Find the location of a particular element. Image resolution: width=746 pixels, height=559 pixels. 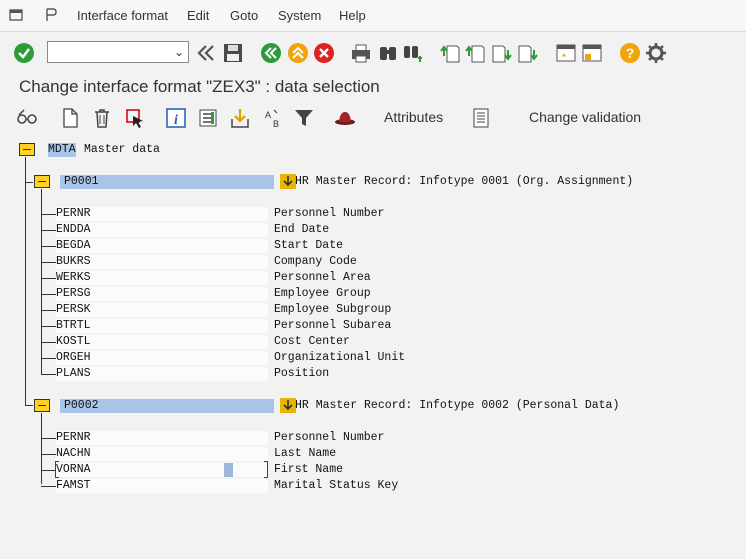

save-icon is located at coordinates (233, 53).